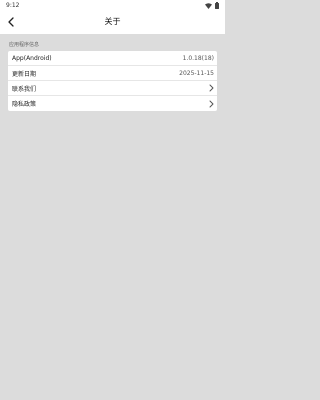 This screenshot has height=400, width=320. I want to click on contact-us-row: 联系我们, so click(112, 88).